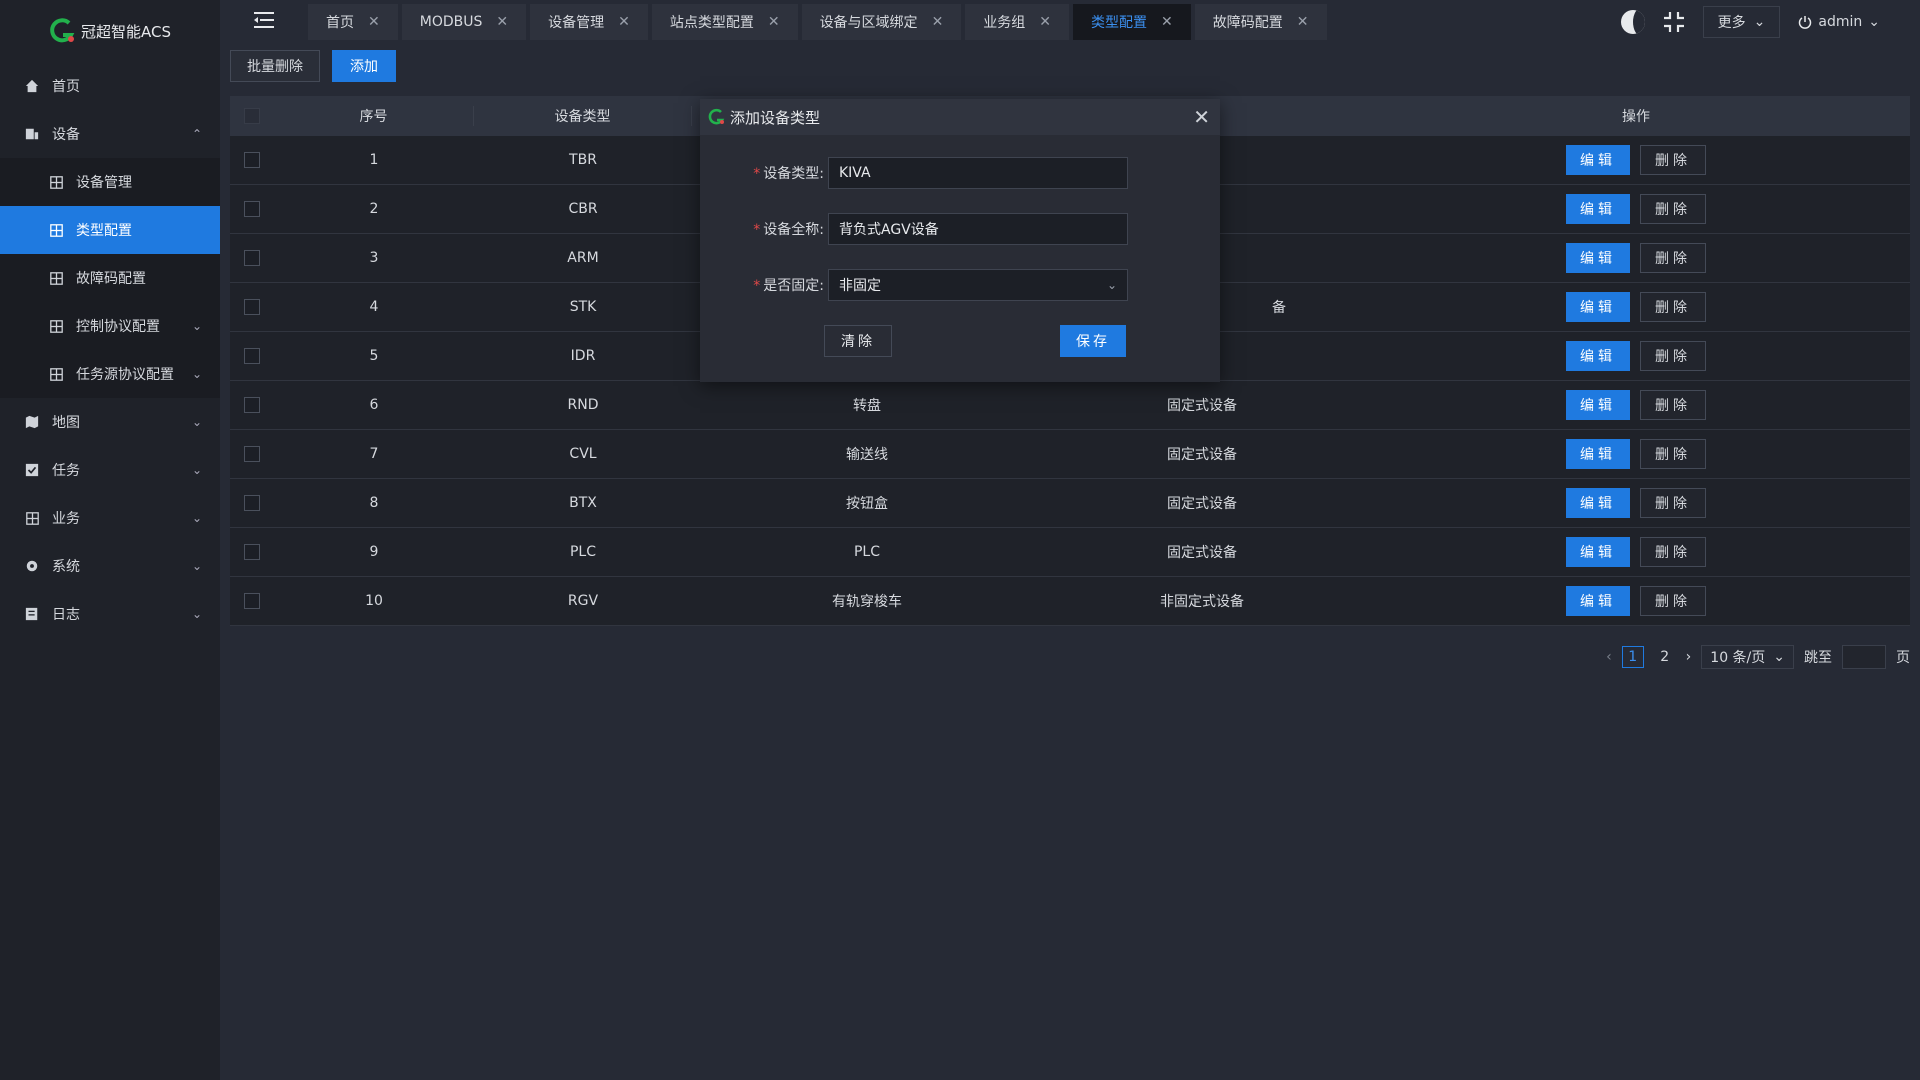 Image resolution: width=1920 pixels, height=1080 pixels. Describe the element at coordinates (1017, 22) in the screenshot. I see `tab-business-group: 业务组 ✕` at that location.